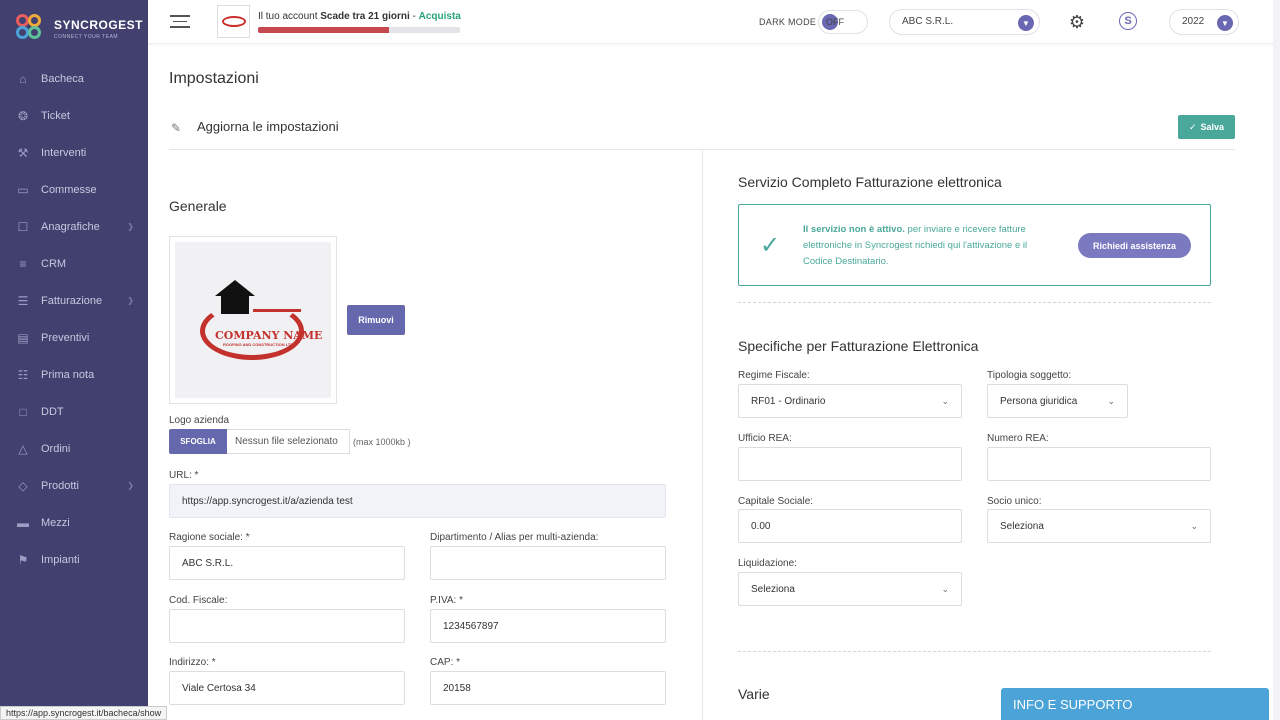  What do you see at coordinates (445, 662) in the screenshot?
I see `cap-label: CAP: *` at bounding box center [445, 662].